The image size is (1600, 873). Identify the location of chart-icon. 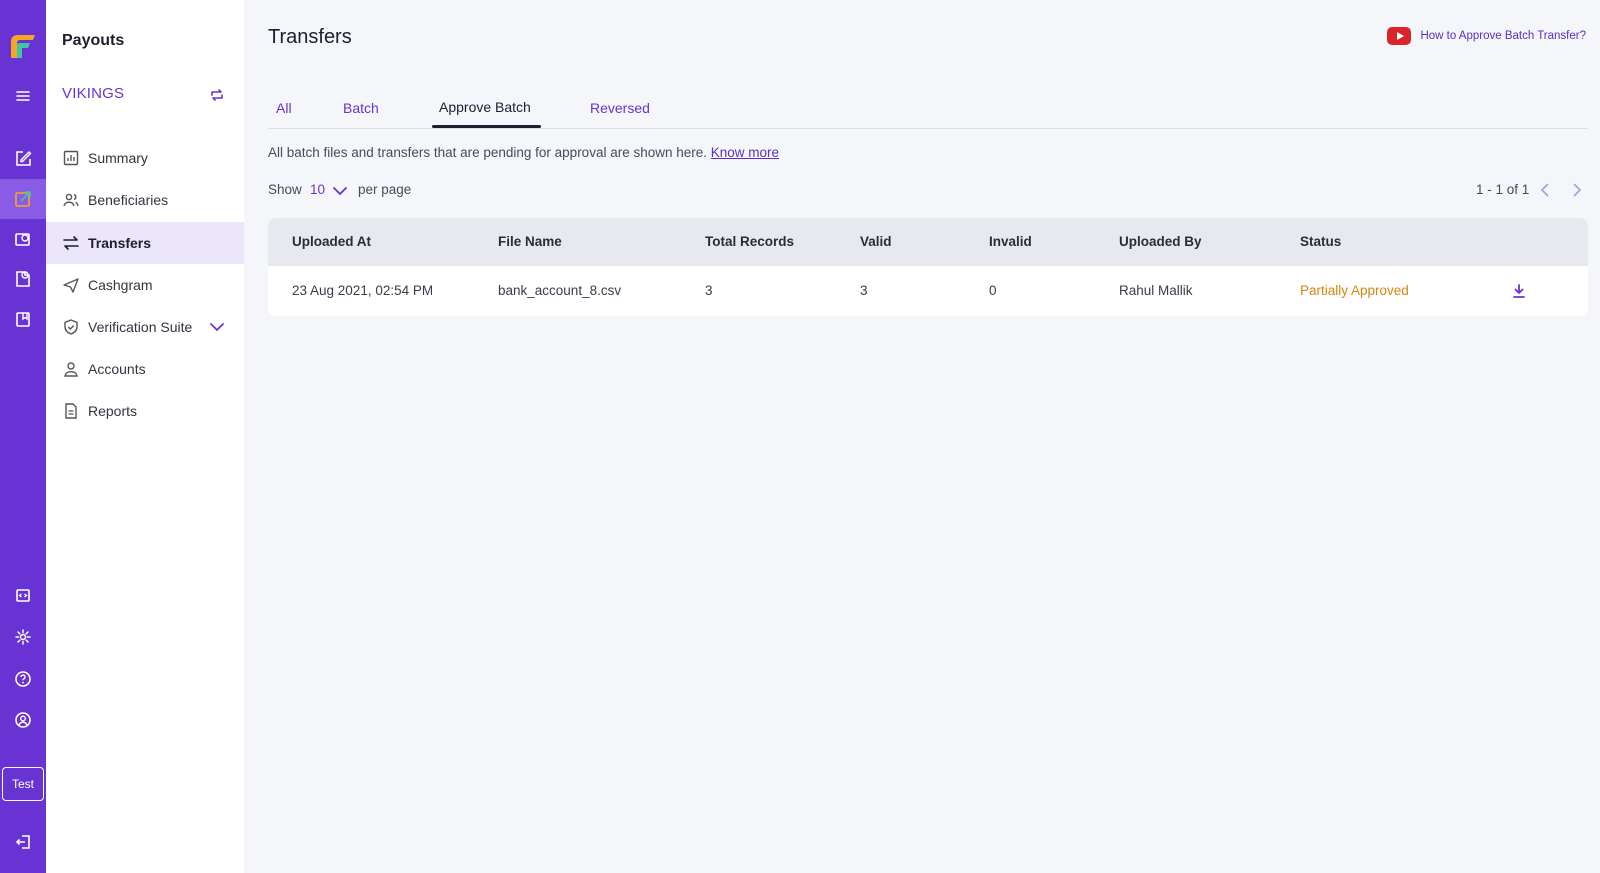
(71, 158).